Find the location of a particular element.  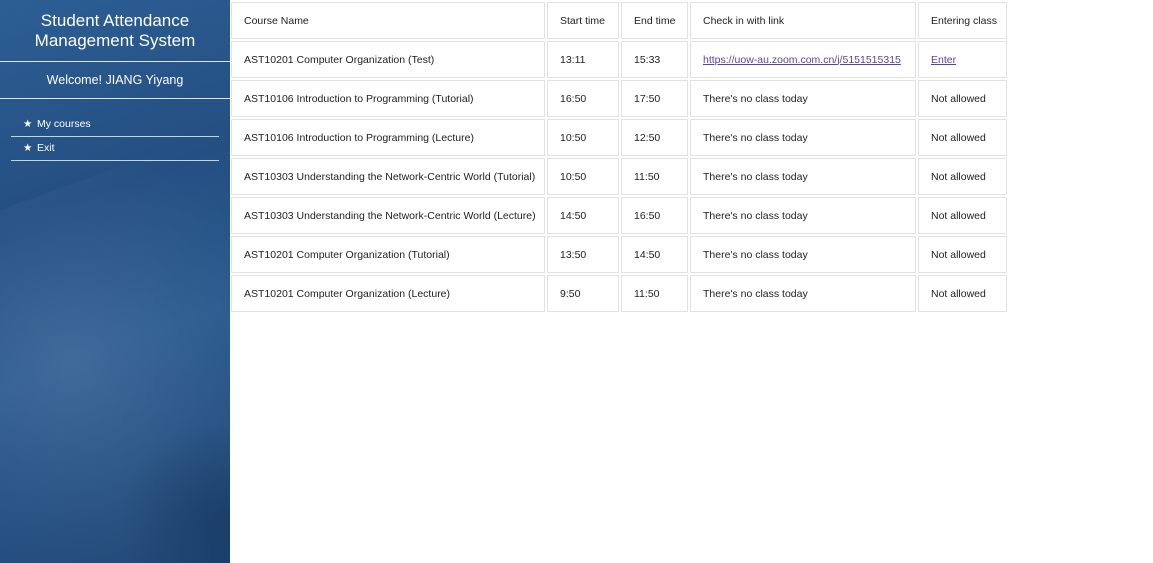

end-time-cell: 14:50 is located at coordinates (654, 254).